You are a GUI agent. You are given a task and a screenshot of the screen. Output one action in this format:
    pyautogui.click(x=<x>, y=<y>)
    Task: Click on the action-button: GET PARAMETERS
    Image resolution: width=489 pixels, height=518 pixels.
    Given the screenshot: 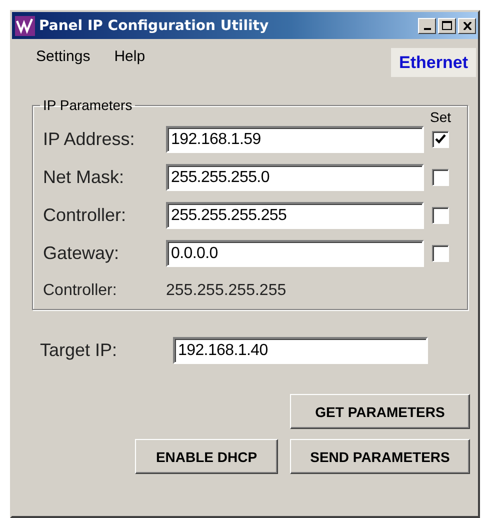 What is the action you would take?
    pyautogui.click(x=380, y=411)
    